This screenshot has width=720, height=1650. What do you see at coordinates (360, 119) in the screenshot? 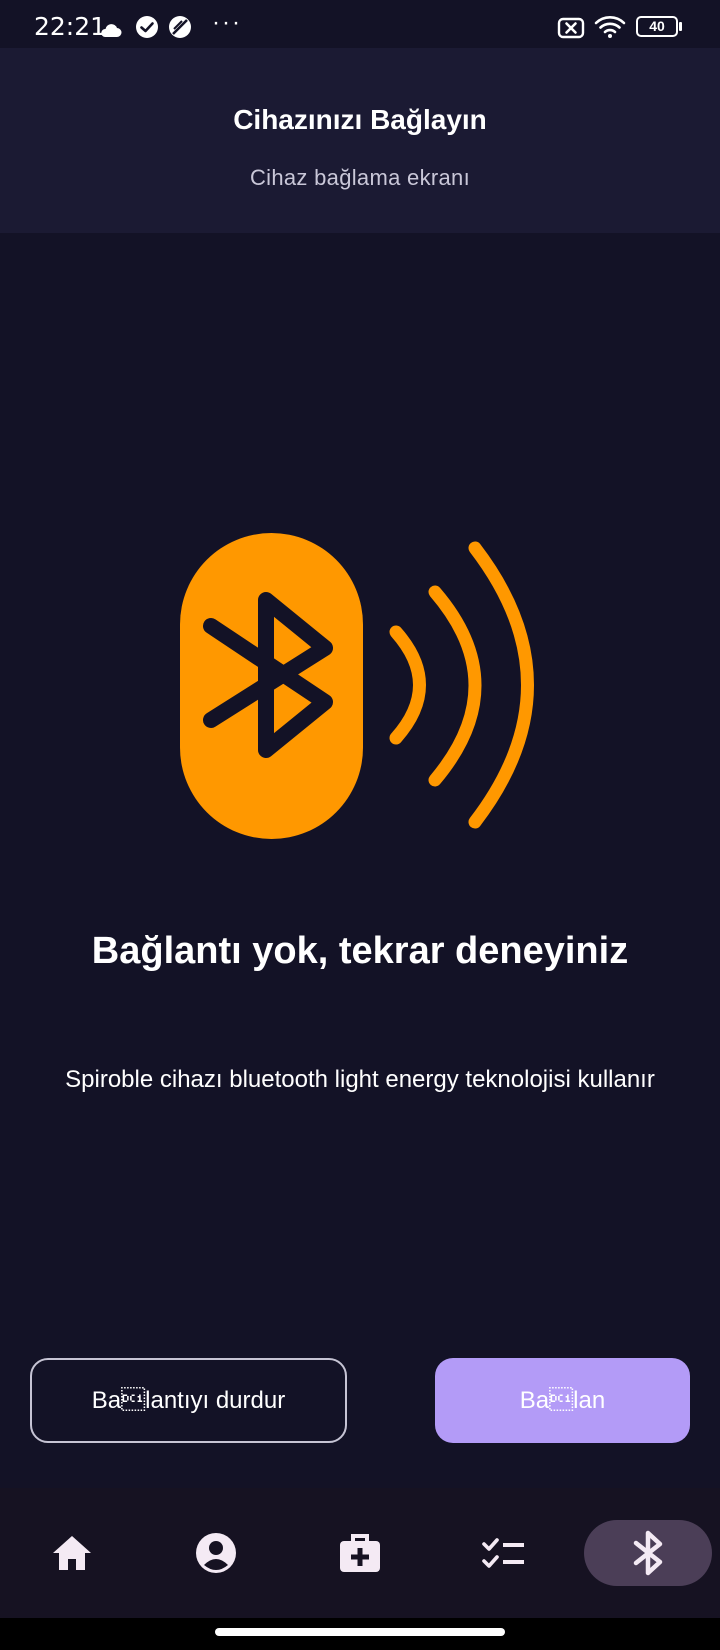
I see `page-title: Cihazınızı Bağlayın` at bounding box center [360, 119].